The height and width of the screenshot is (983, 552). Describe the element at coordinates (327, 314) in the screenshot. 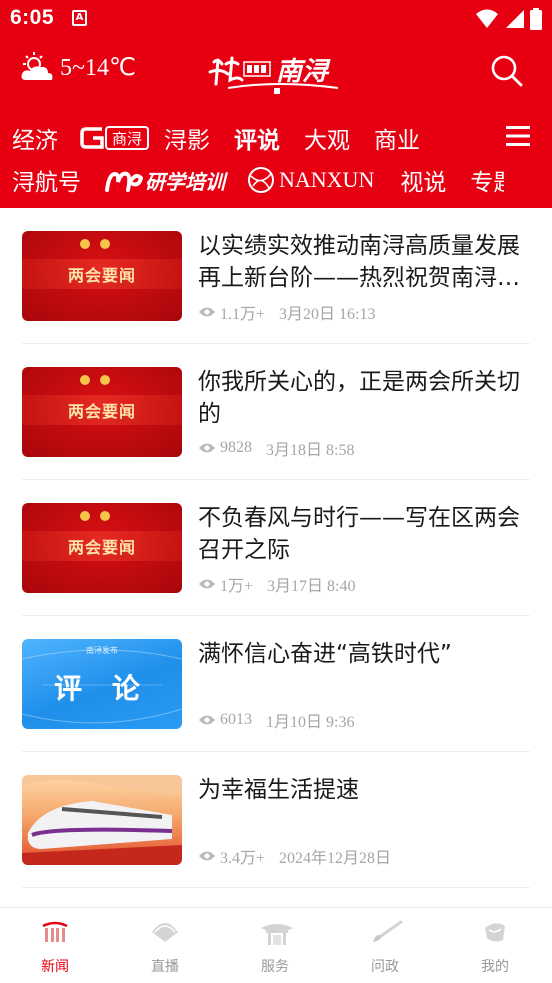

I see `publish-date: 3月20日 16:13` at that location.